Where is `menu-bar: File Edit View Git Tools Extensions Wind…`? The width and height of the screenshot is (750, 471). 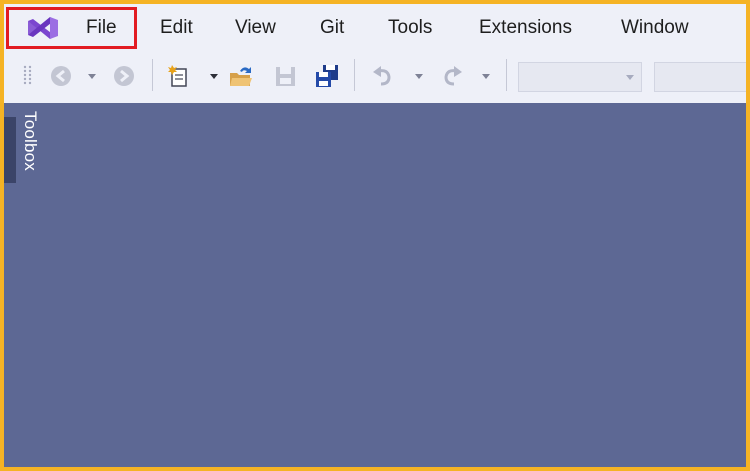
menu-bar: File Edit View Git Tools Extensions Wind… is located at coordinates (375, 27).